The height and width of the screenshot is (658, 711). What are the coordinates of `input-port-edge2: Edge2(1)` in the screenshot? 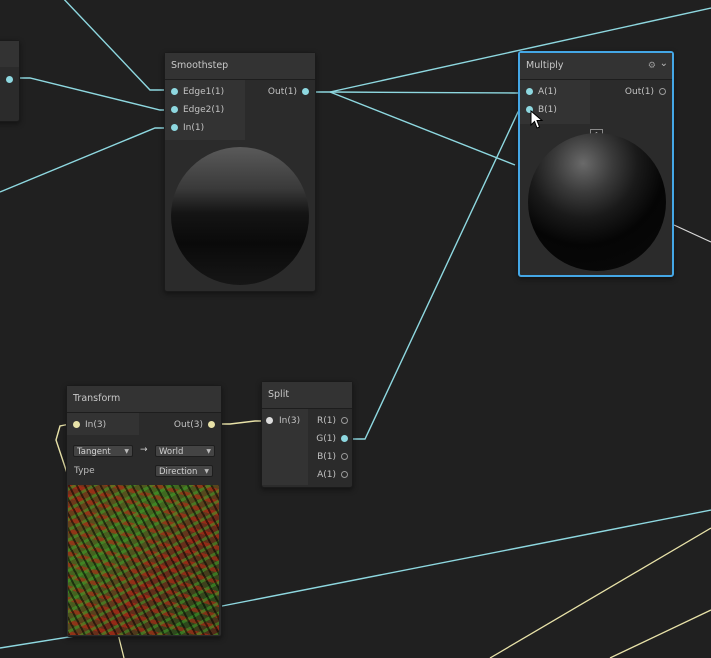 It's located at (197, 110).